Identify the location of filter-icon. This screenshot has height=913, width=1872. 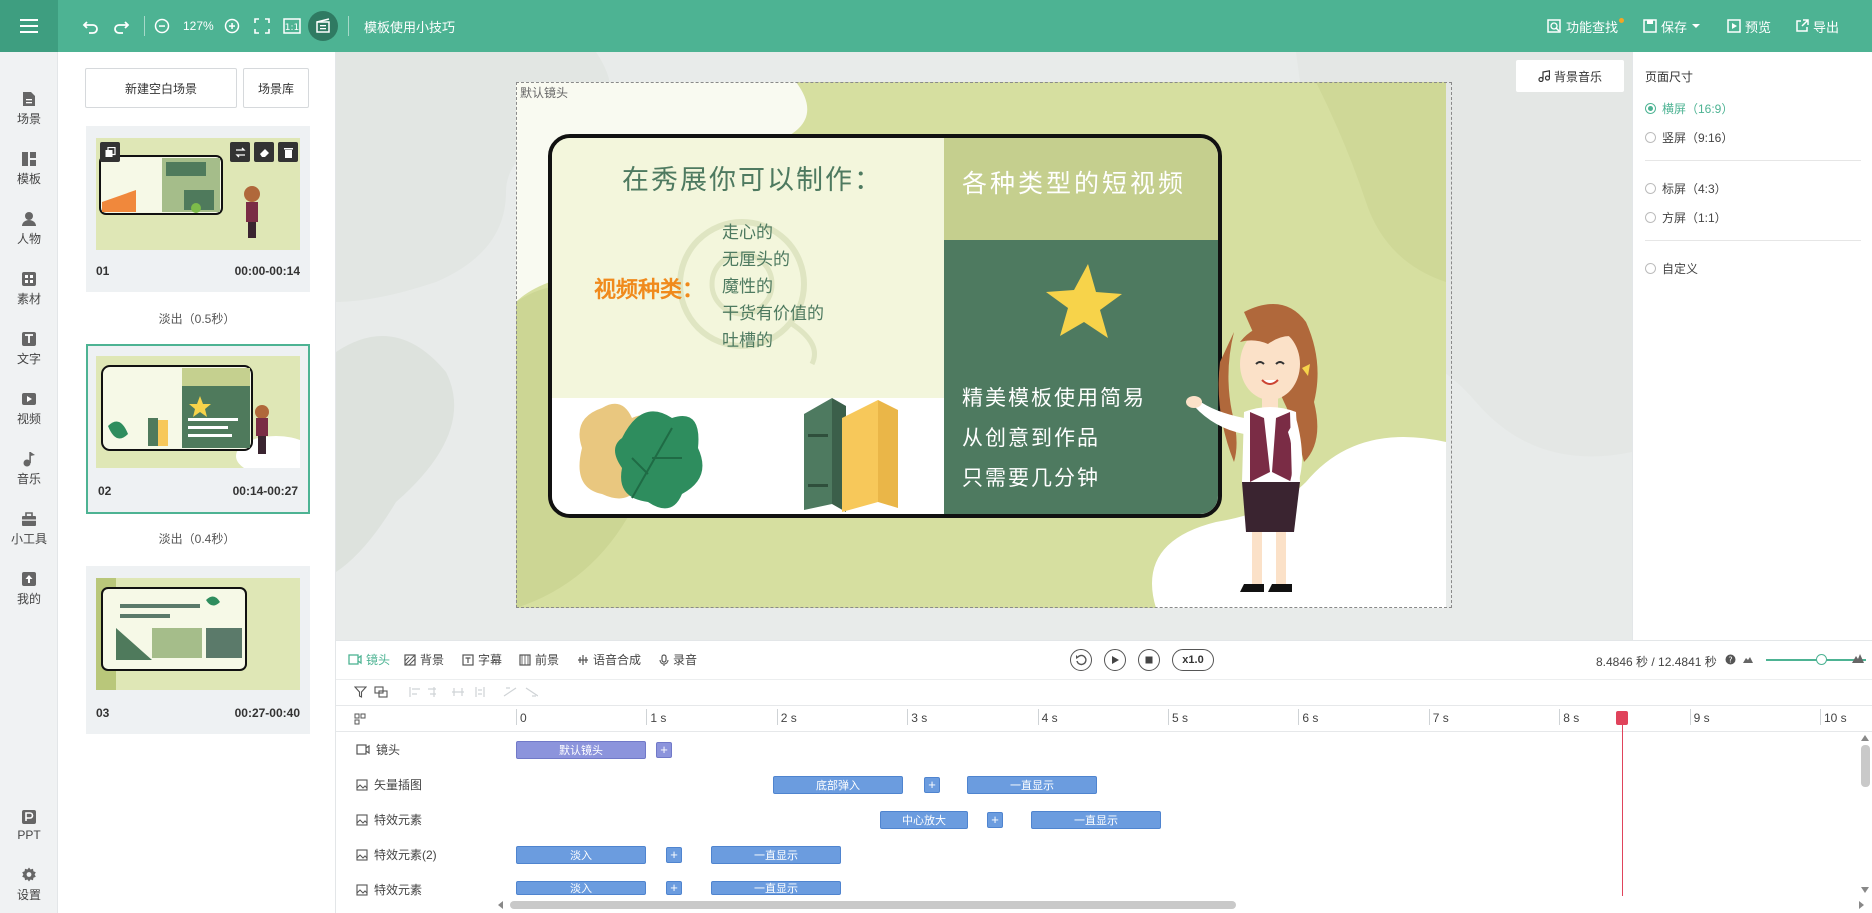
(360, 692).